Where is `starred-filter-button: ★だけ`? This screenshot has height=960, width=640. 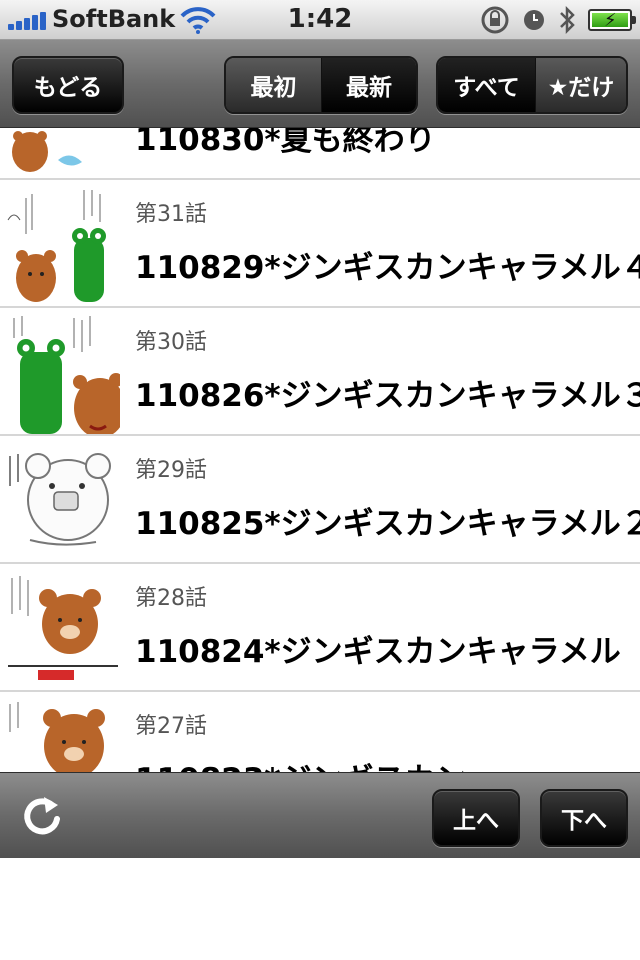 starred-filter-button: ★だけ is located at coordinates (580, 85).